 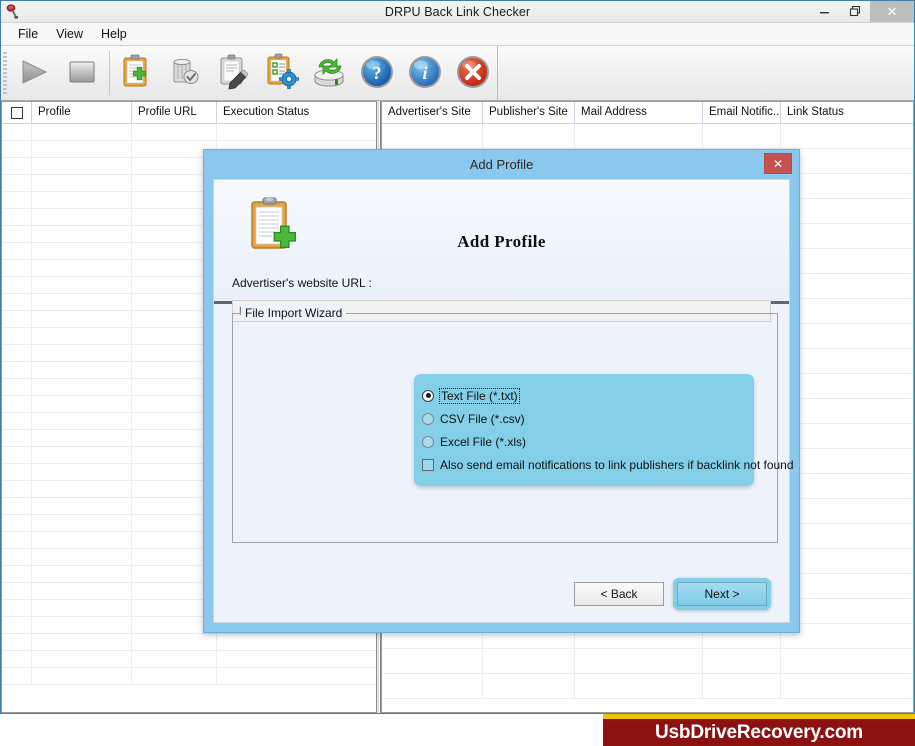 What do you see at coordinates (114, 34) in the screenshot?
I see `menu-item-help: Help` at bounding box center [114, 34].